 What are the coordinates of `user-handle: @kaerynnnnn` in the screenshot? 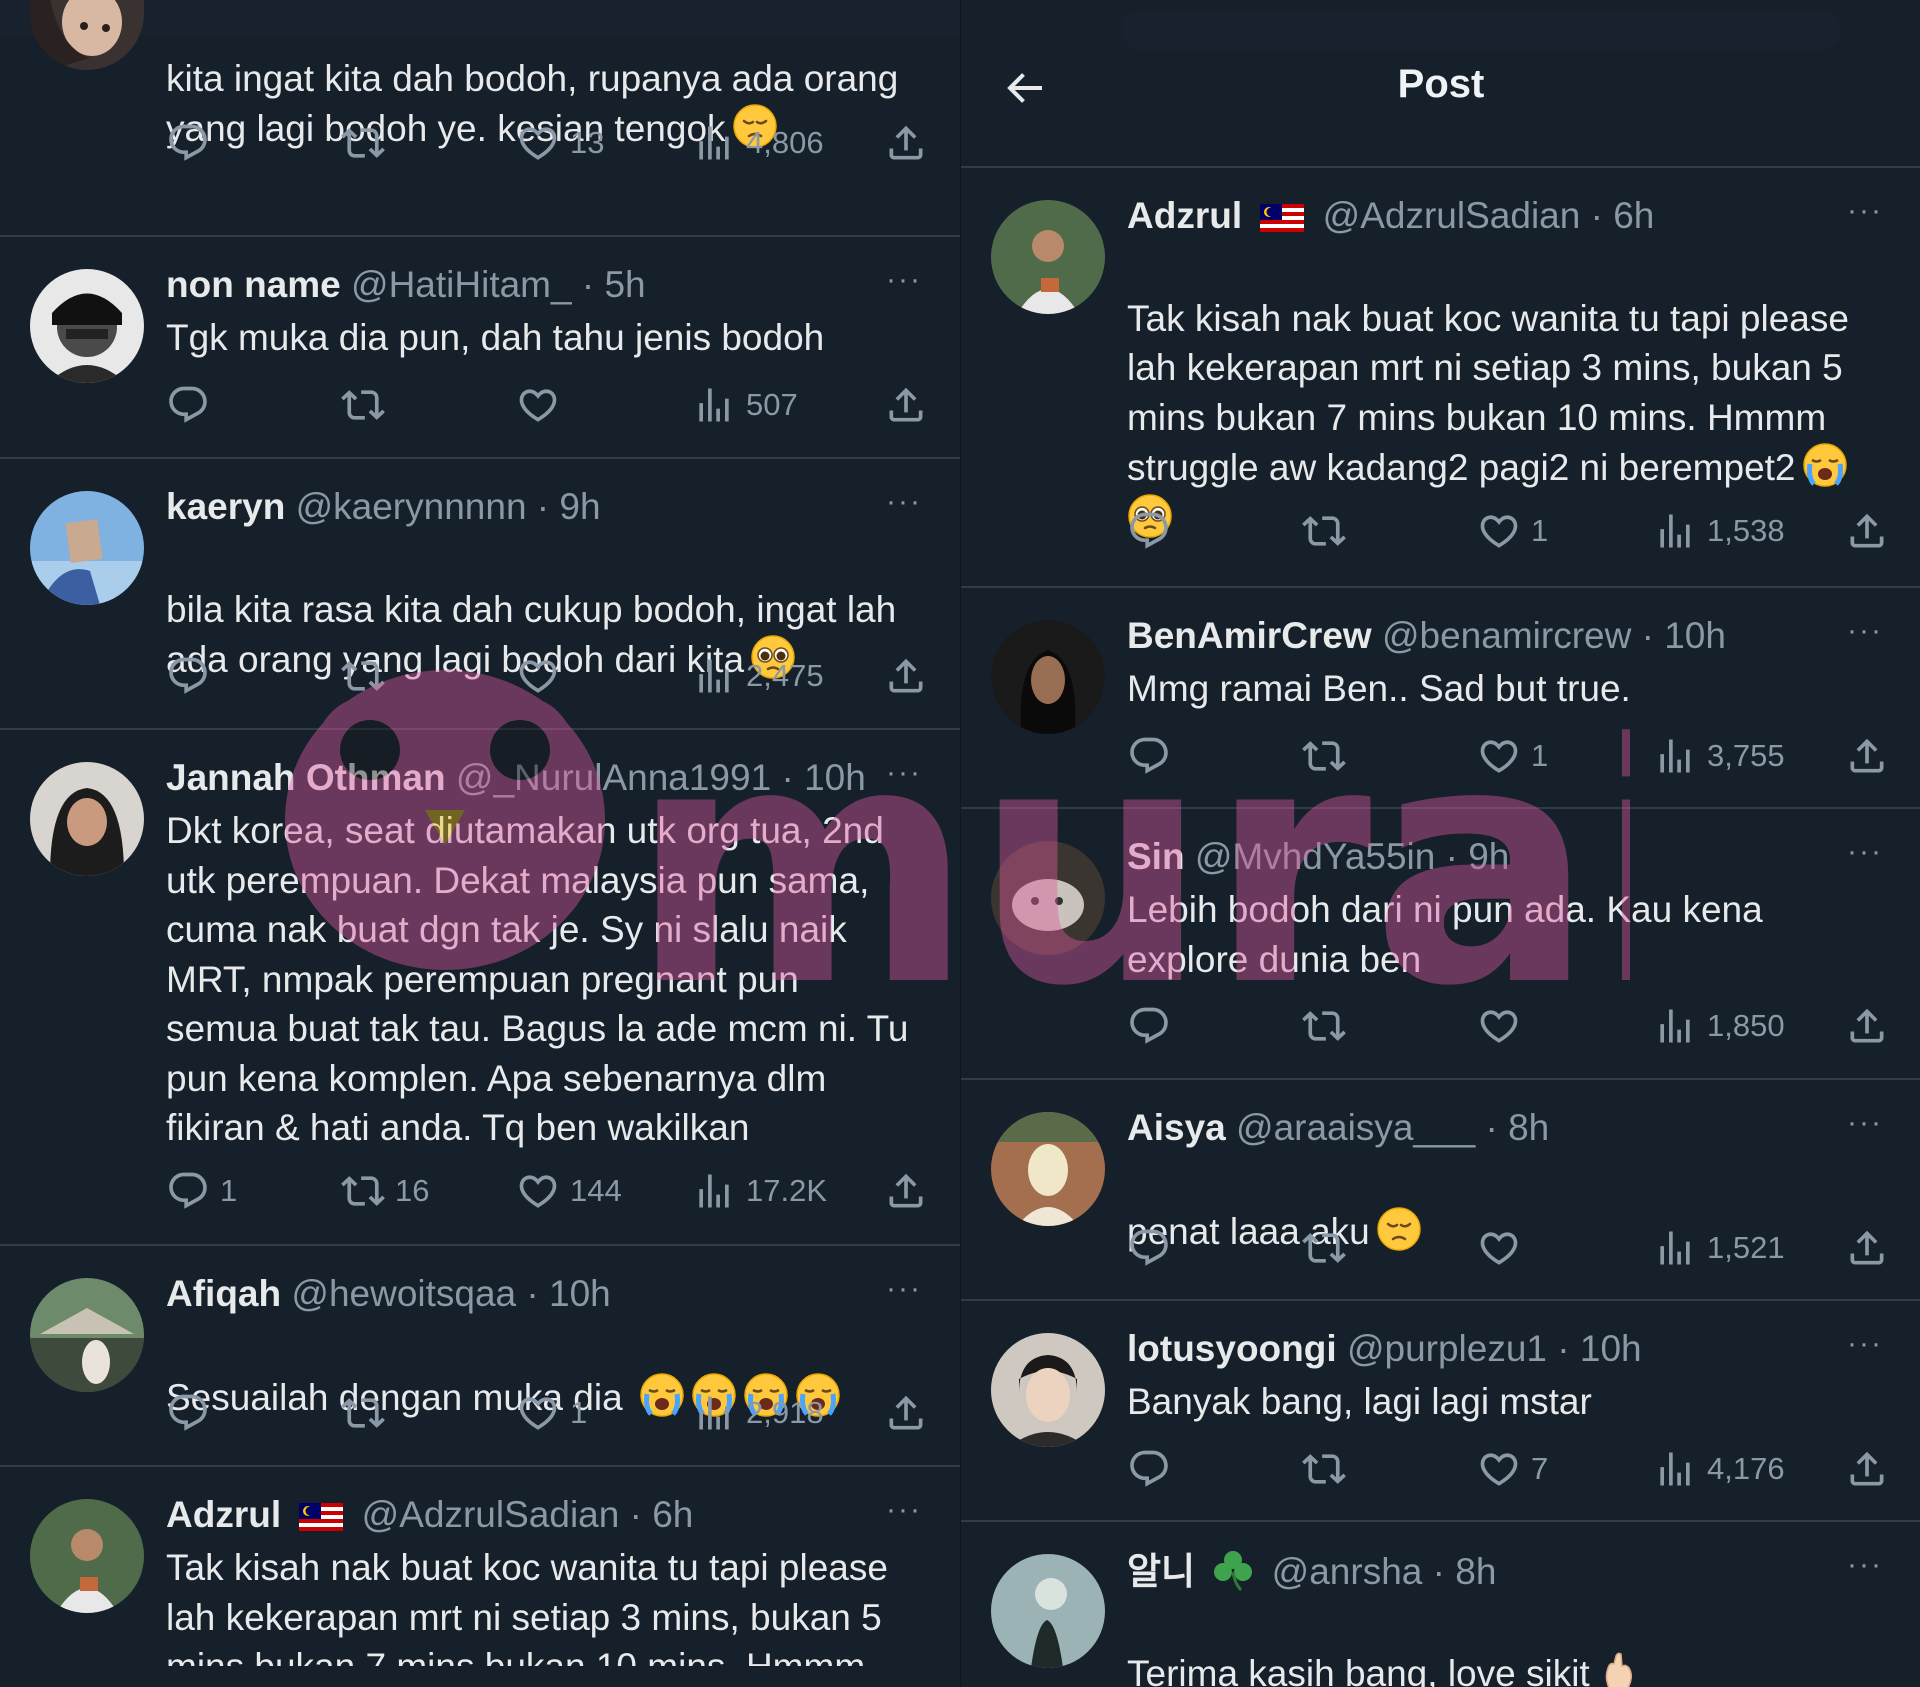 It's located at (411, 506).